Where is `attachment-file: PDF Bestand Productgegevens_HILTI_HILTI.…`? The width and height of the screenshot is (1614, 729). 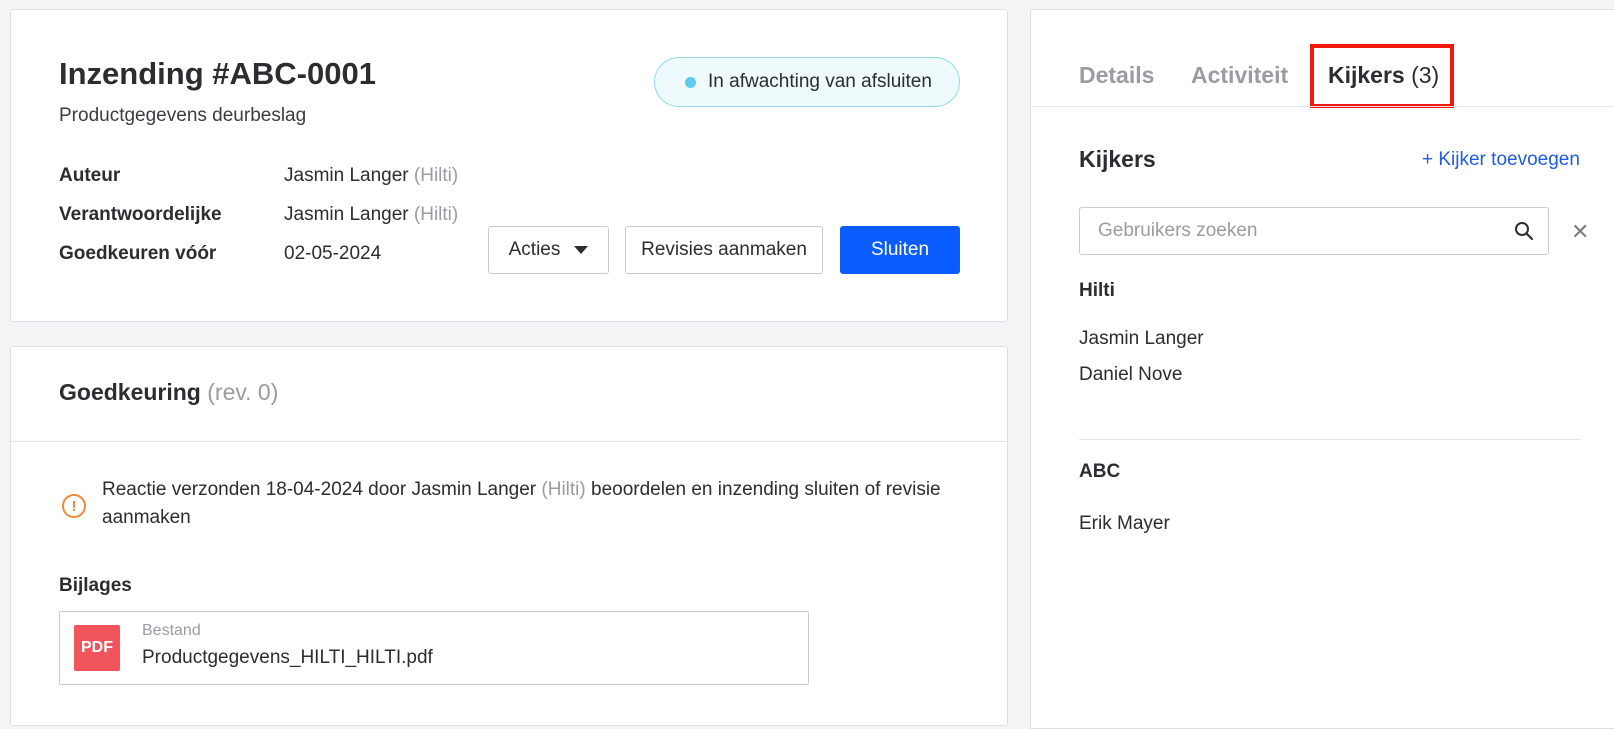
attachment-file: PDF Bestand Productgegevens_HILTI_HILTI.… is located at coordinates (434, 648).